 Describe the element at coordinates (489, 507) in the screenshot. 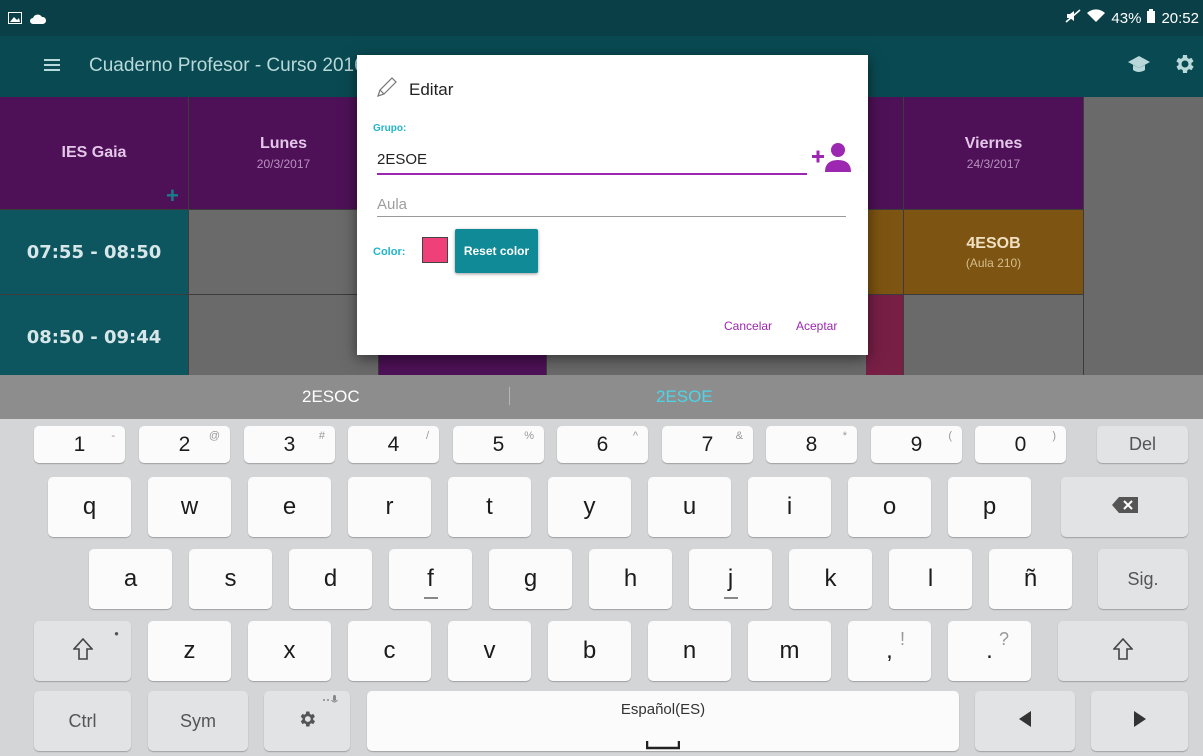

I see `key-t: t` at that location.